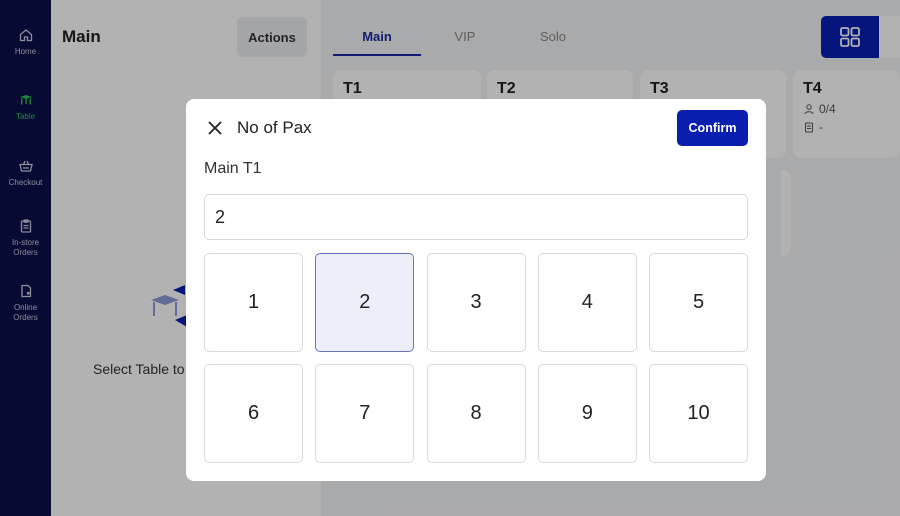 The image size is (900, 516). I want to click on key-10: 10, so click(698, 413).